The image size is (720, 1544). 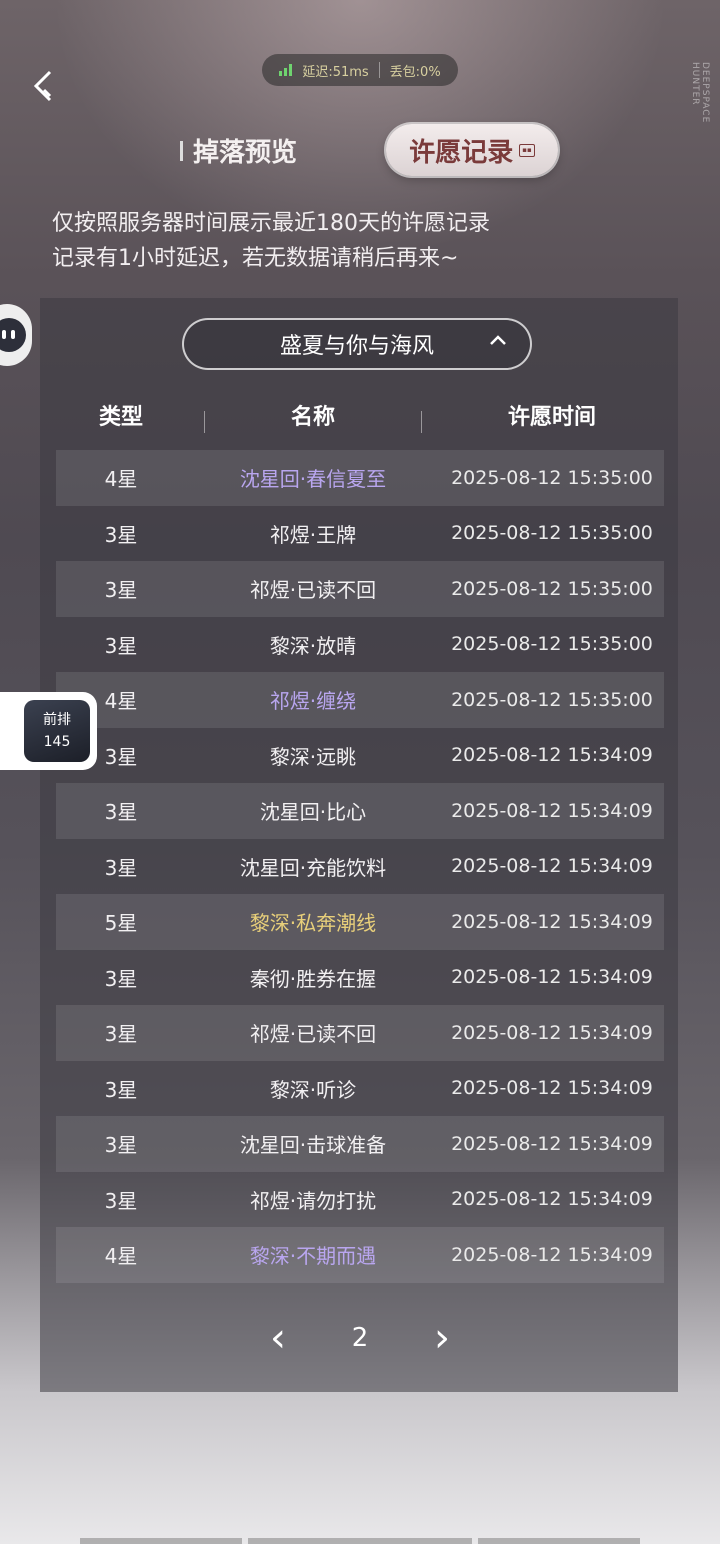 What do you see at coordinates (46, 86) in the screenshot?
I see `back-icon` at bounding box center [46, 86].